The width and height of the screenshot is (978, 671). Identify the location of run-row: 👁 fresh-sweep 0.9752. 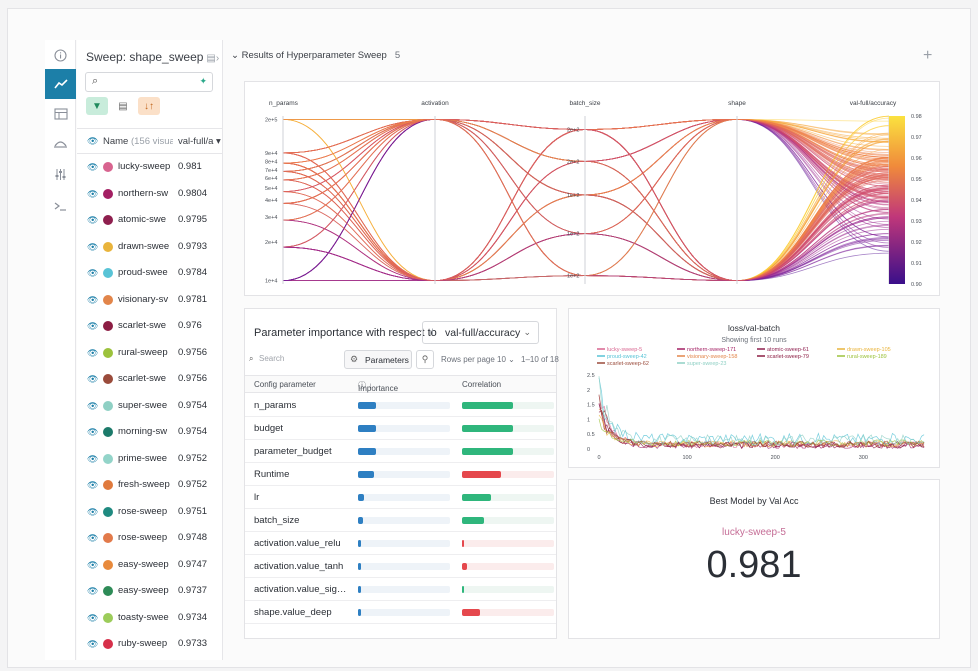
(149, 485).